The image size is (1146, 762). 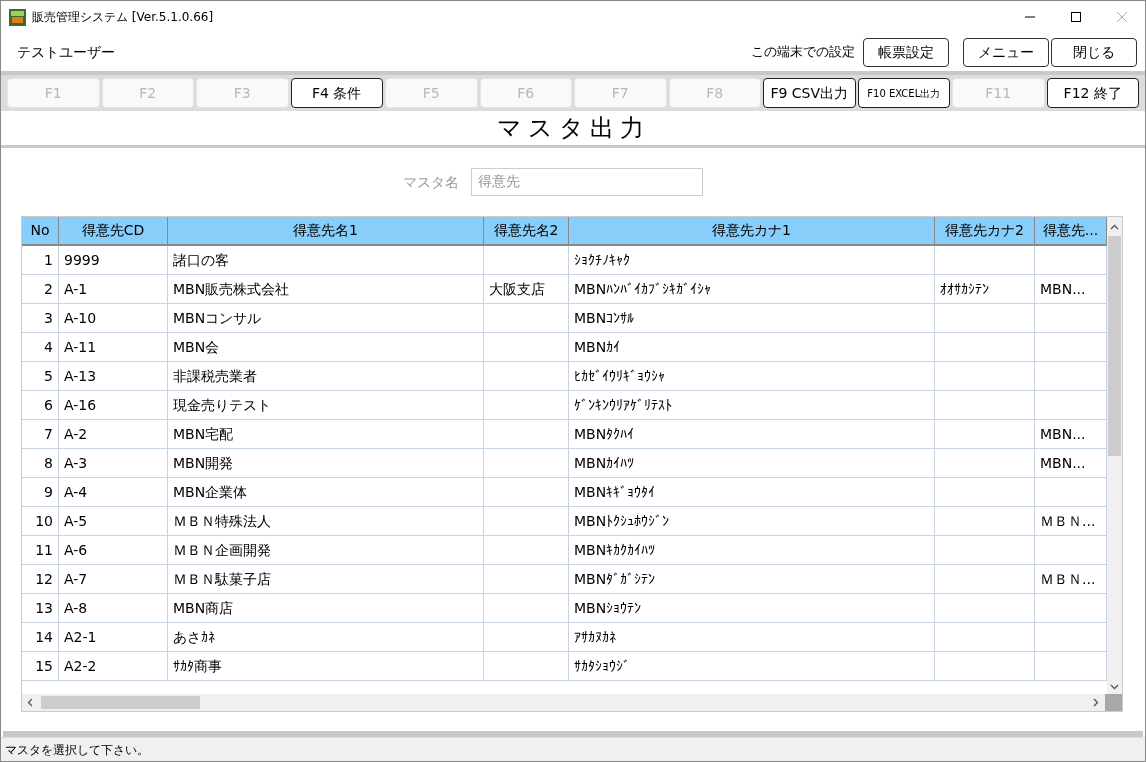 I want to click on page-title: マスタ出力, so click(x=573, y=128).